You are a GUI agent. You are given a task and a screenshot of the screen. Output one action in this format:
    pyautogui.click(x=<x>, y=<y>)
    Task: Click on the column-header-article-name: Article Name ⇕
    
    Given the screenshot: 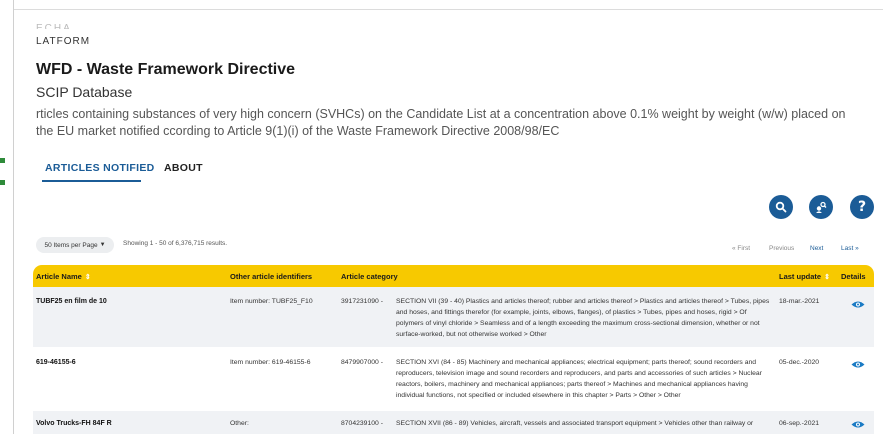 What is the action you would take?
    pyautogui.click(x=63, y=276)
    